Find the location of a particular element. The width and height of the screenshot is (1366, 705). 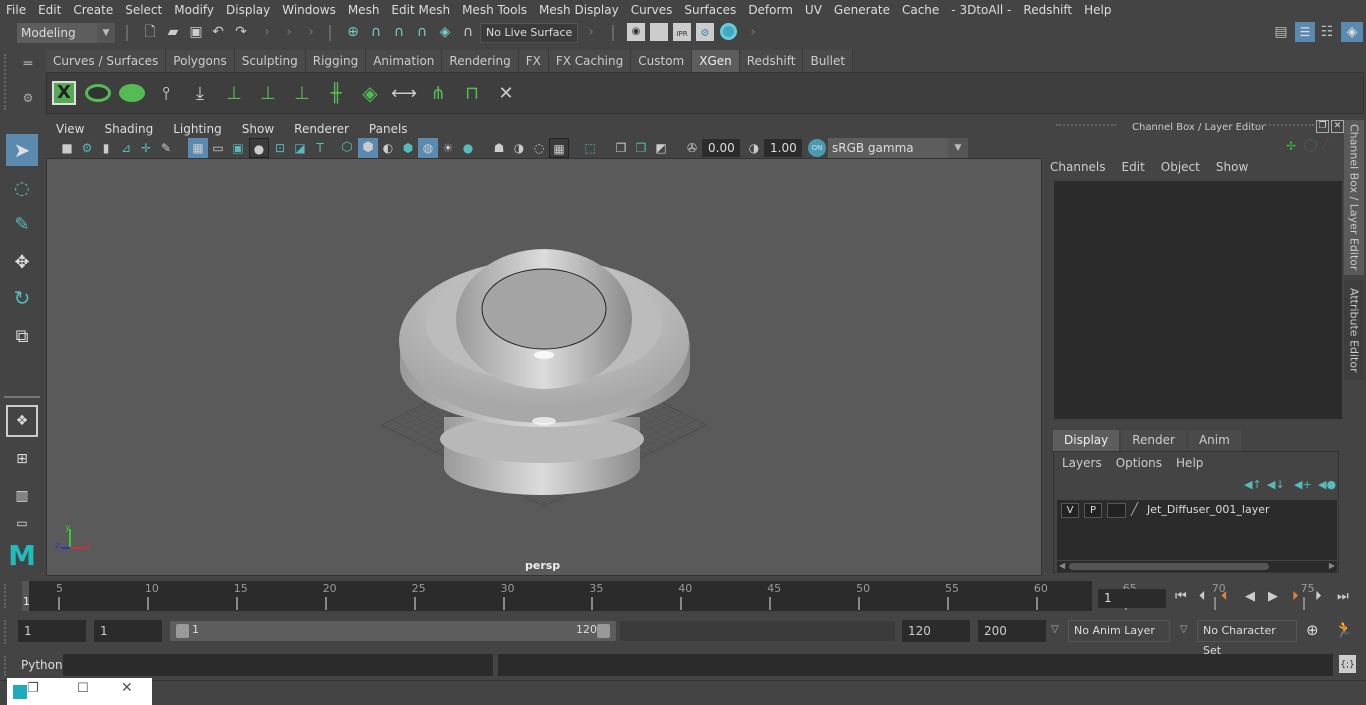

xgen-patch-icon: ◈ is located at coordinates (370, 93).